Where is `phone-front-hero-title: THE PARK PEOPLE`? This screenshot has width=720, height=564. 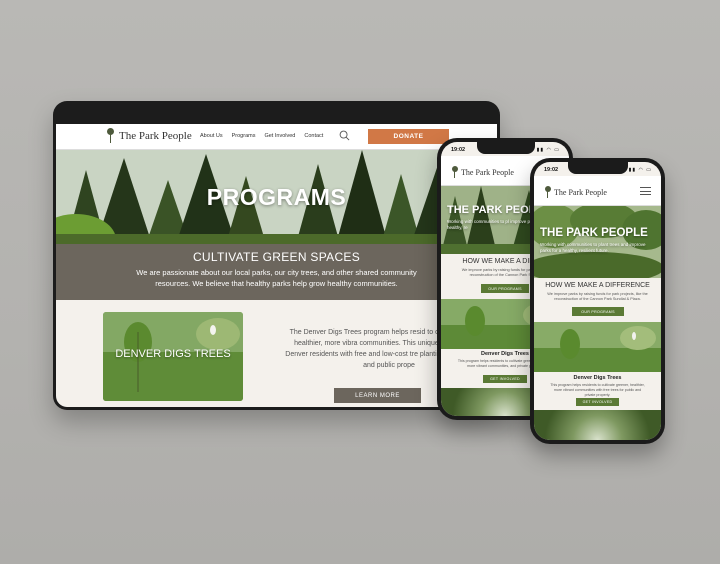
phone-front-hero-title: THE PARK PEOPLE is located at coordinates (594, 233).